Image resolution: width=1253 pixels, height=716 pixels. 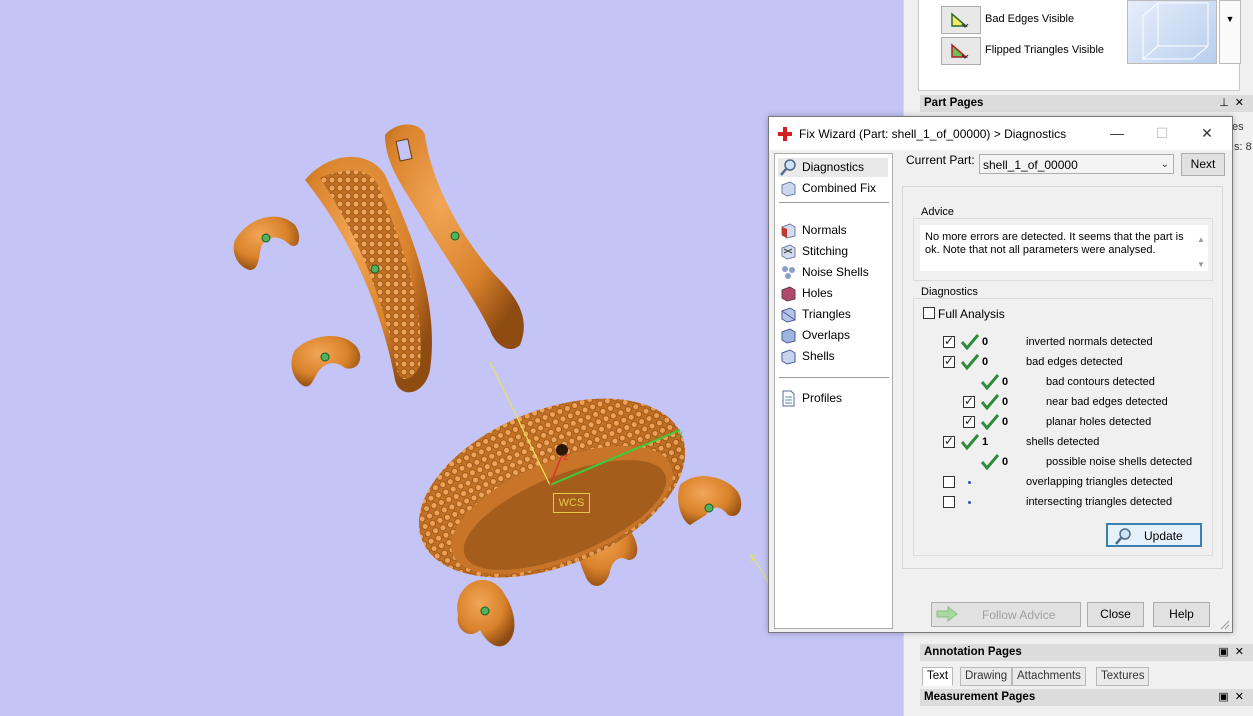 I want to click on follow-advice-button: Follow Advice, so click(x=1006, y=614).